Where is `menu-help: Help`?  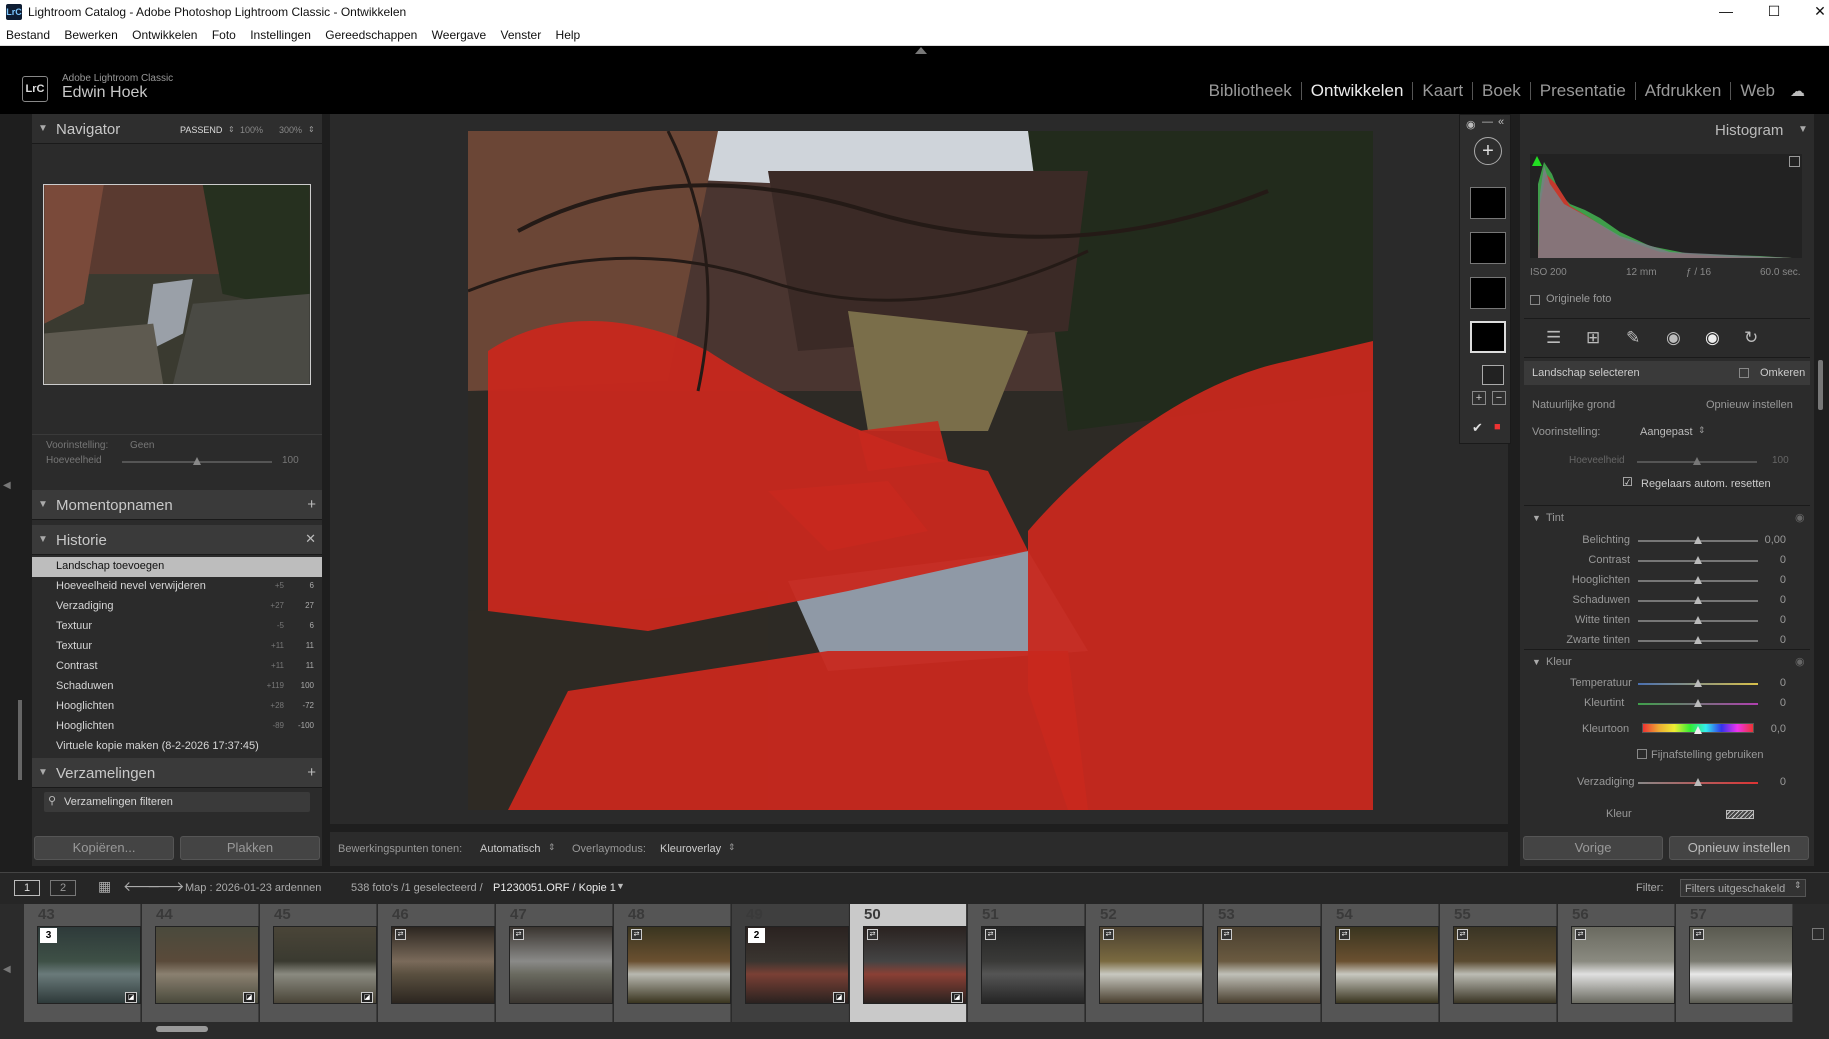 menu-help: Help is located at coordinates (568, 33).